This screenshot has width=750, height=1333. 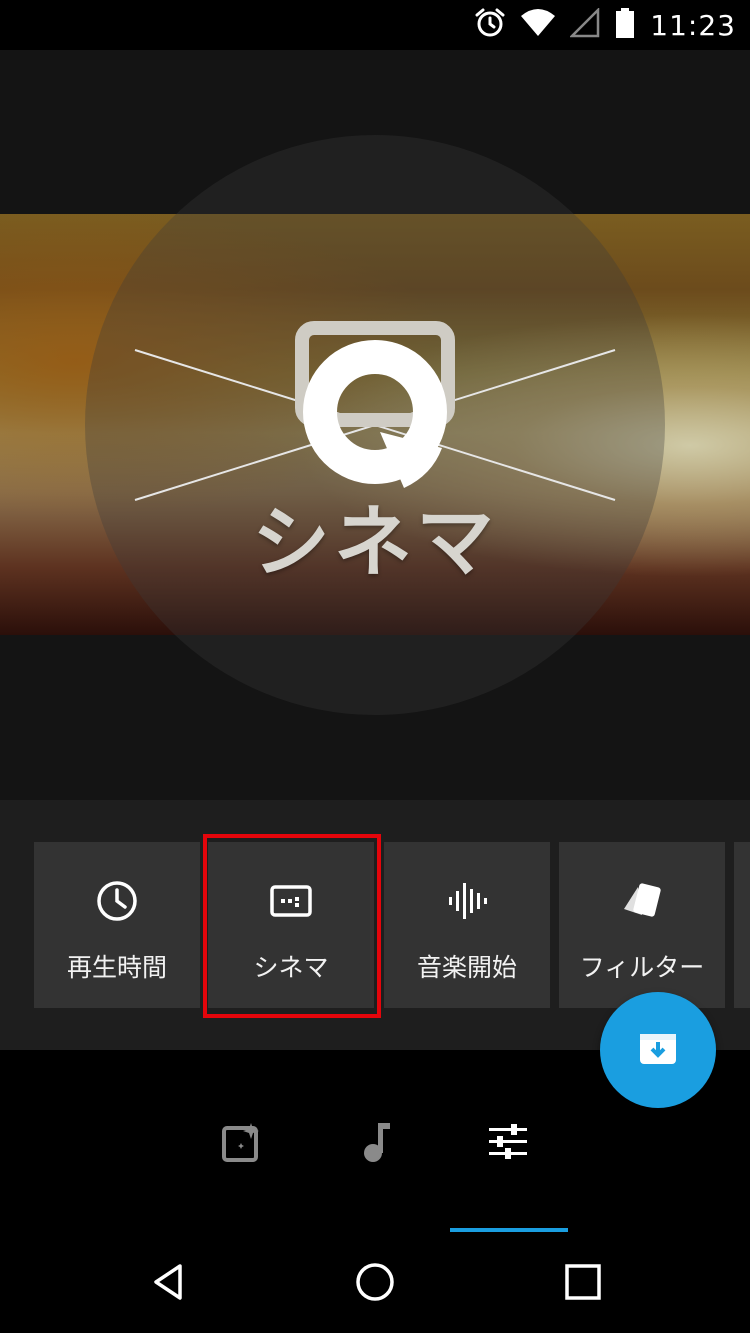 What do you see at coordinates (375, 411) in the screenshot?
I see `cinema-theme-icon` at bounding box center [375, 411].